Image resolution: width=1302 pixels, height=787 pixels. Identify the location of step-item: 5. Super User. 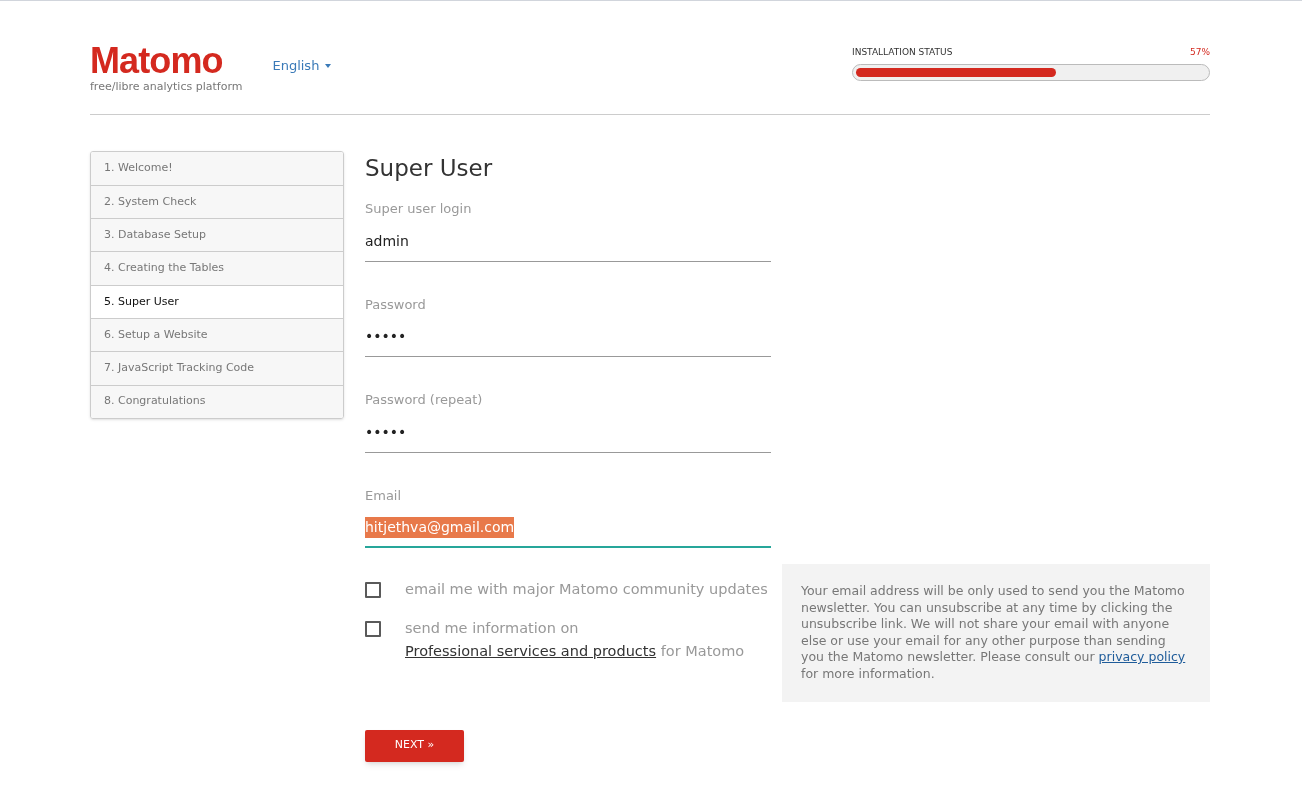
(217, 301).